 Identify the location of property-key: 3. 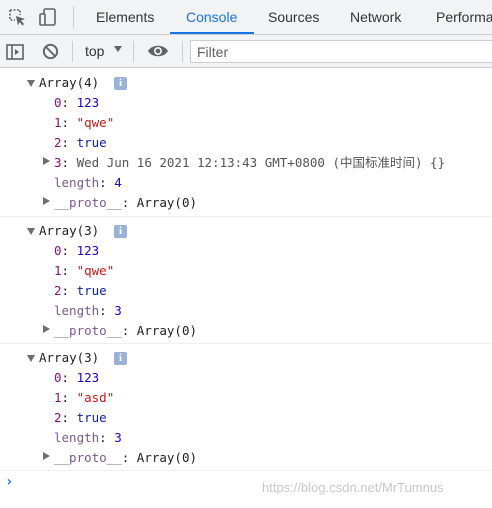
(58, 162).